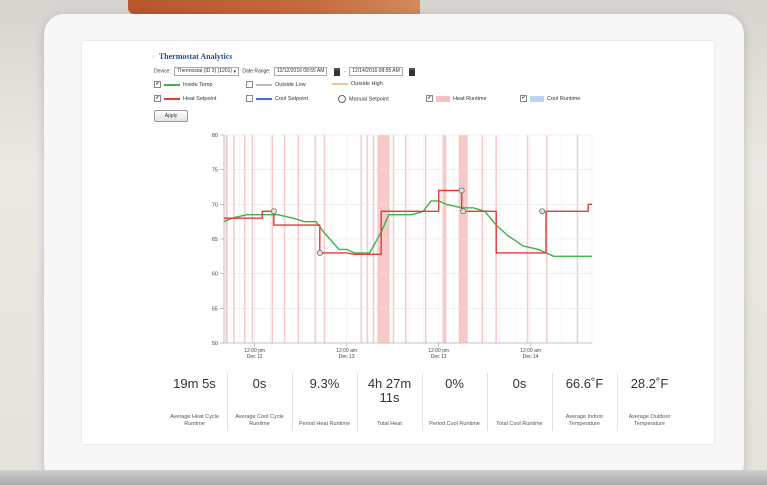 The image size is (767, 485). Describe the element at coordinates (215, 205) in the screenshot. I see `y-tick-label: 70` at that location.